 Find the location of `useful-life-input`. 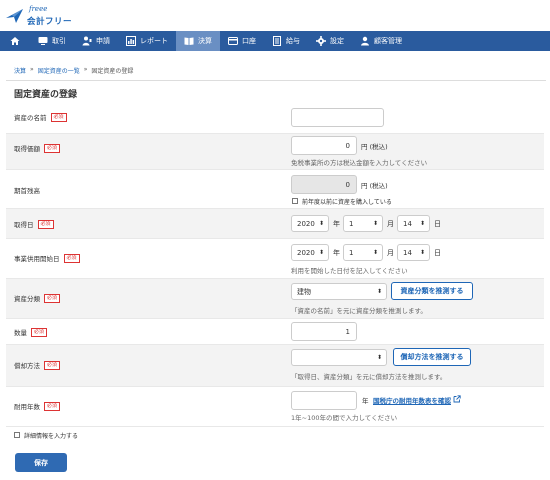

useful-life-input is located at coordinates (324, 400).